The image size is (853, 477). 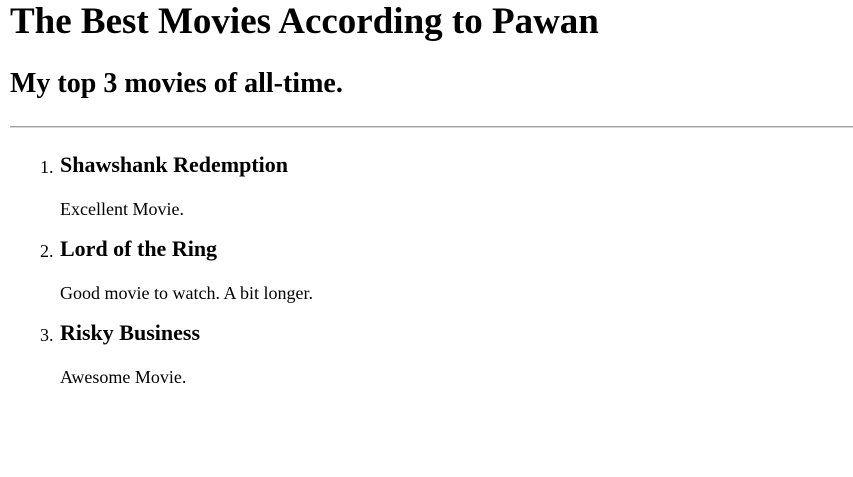 What do you see at coordinates (186, 293) in the screenshot?
I see `movie-description: Good movie to watch. A bit longer.` at bounding box center [186, 293].